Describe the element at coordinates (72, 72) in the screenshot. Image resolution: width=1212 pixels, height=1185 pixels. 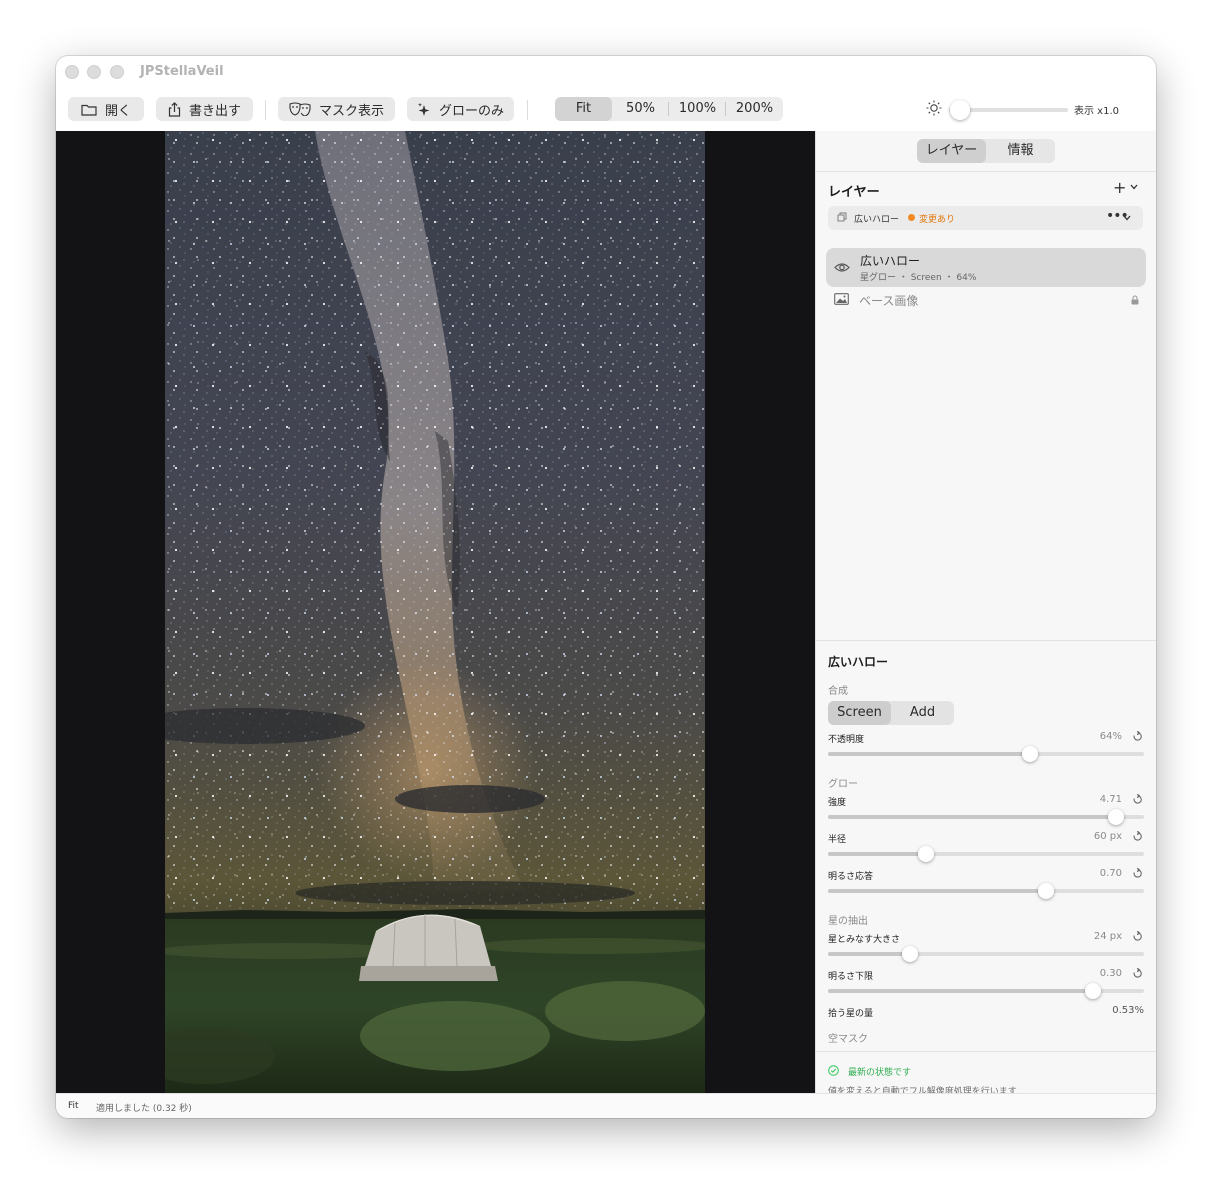
I see `close-window-button` at that location.